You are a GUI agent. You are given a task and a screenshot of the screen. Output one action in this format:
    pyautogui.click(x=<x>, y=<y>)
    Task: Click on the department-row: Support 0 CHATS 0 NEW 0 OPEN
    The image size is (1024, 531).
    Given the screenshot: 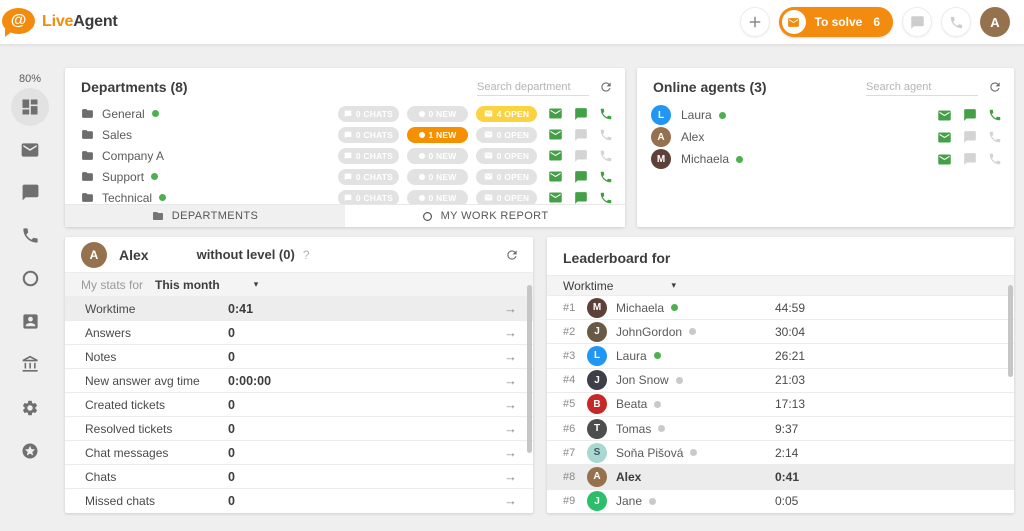 What is the action you would take?
    pyautogui.click(x=345, y=176)
    